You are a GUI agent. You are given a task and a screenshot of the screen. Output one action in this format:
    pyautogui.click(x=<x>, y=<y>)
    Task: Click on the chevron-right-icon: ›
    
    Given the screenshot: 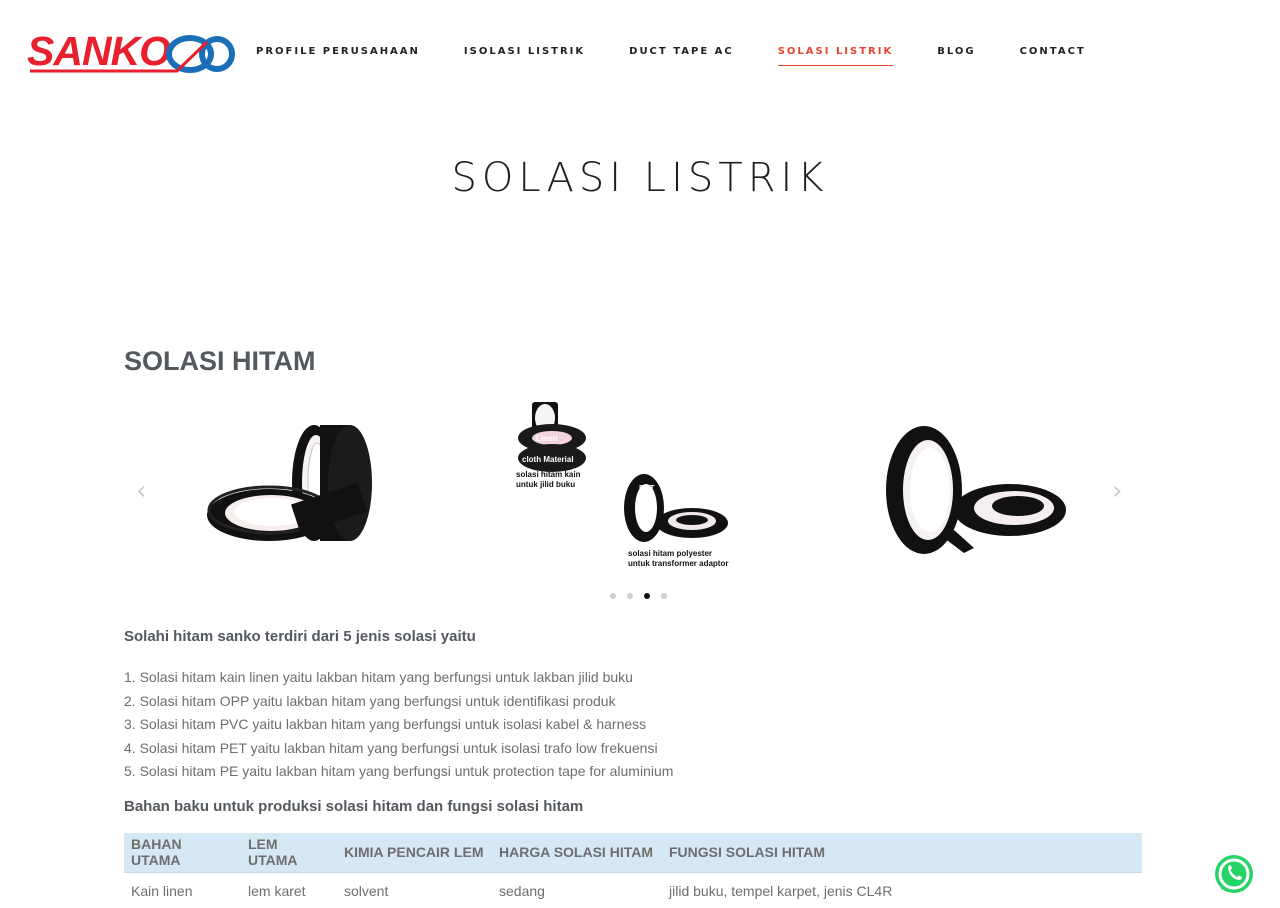 What is the action you would take?
    pyautogui.click(x=1117, y=491)
    